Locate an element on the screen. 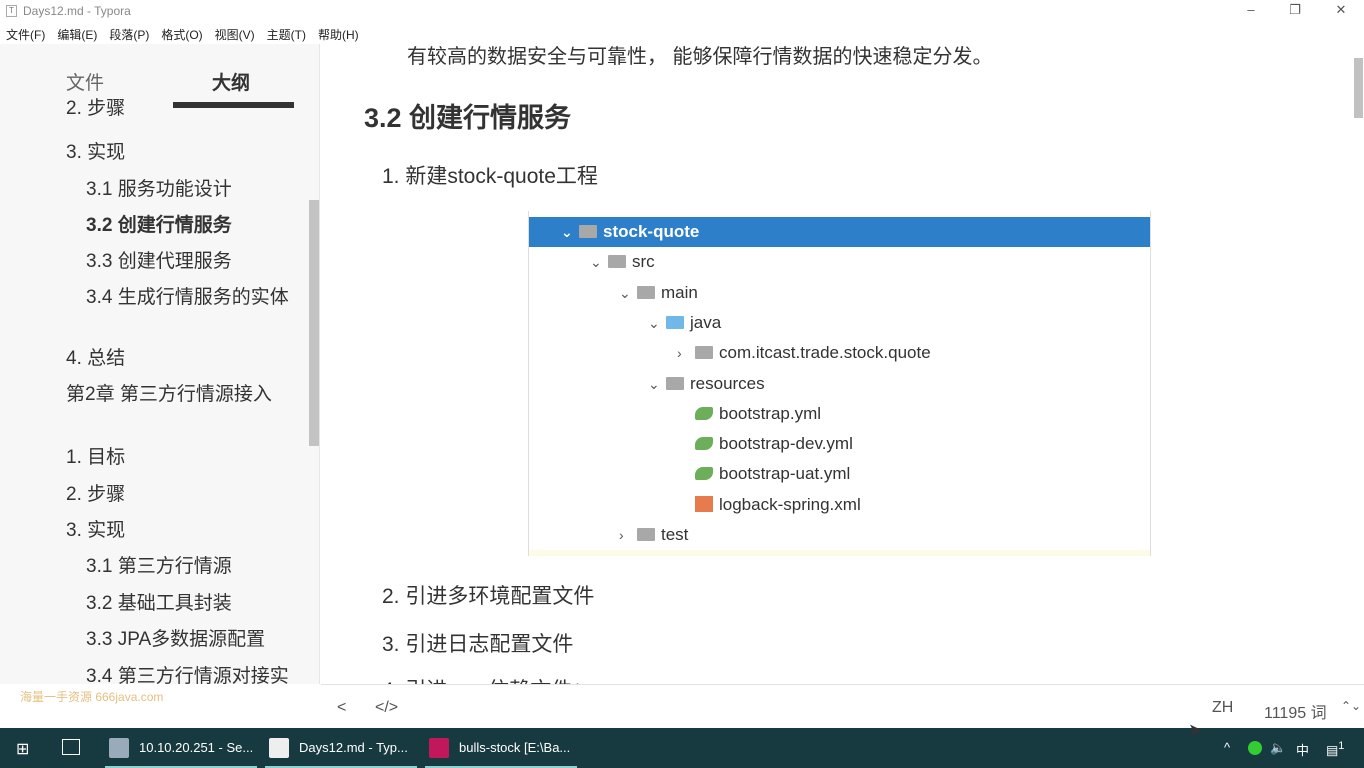  minimize-button: – is located at coordinates (1251, 9).